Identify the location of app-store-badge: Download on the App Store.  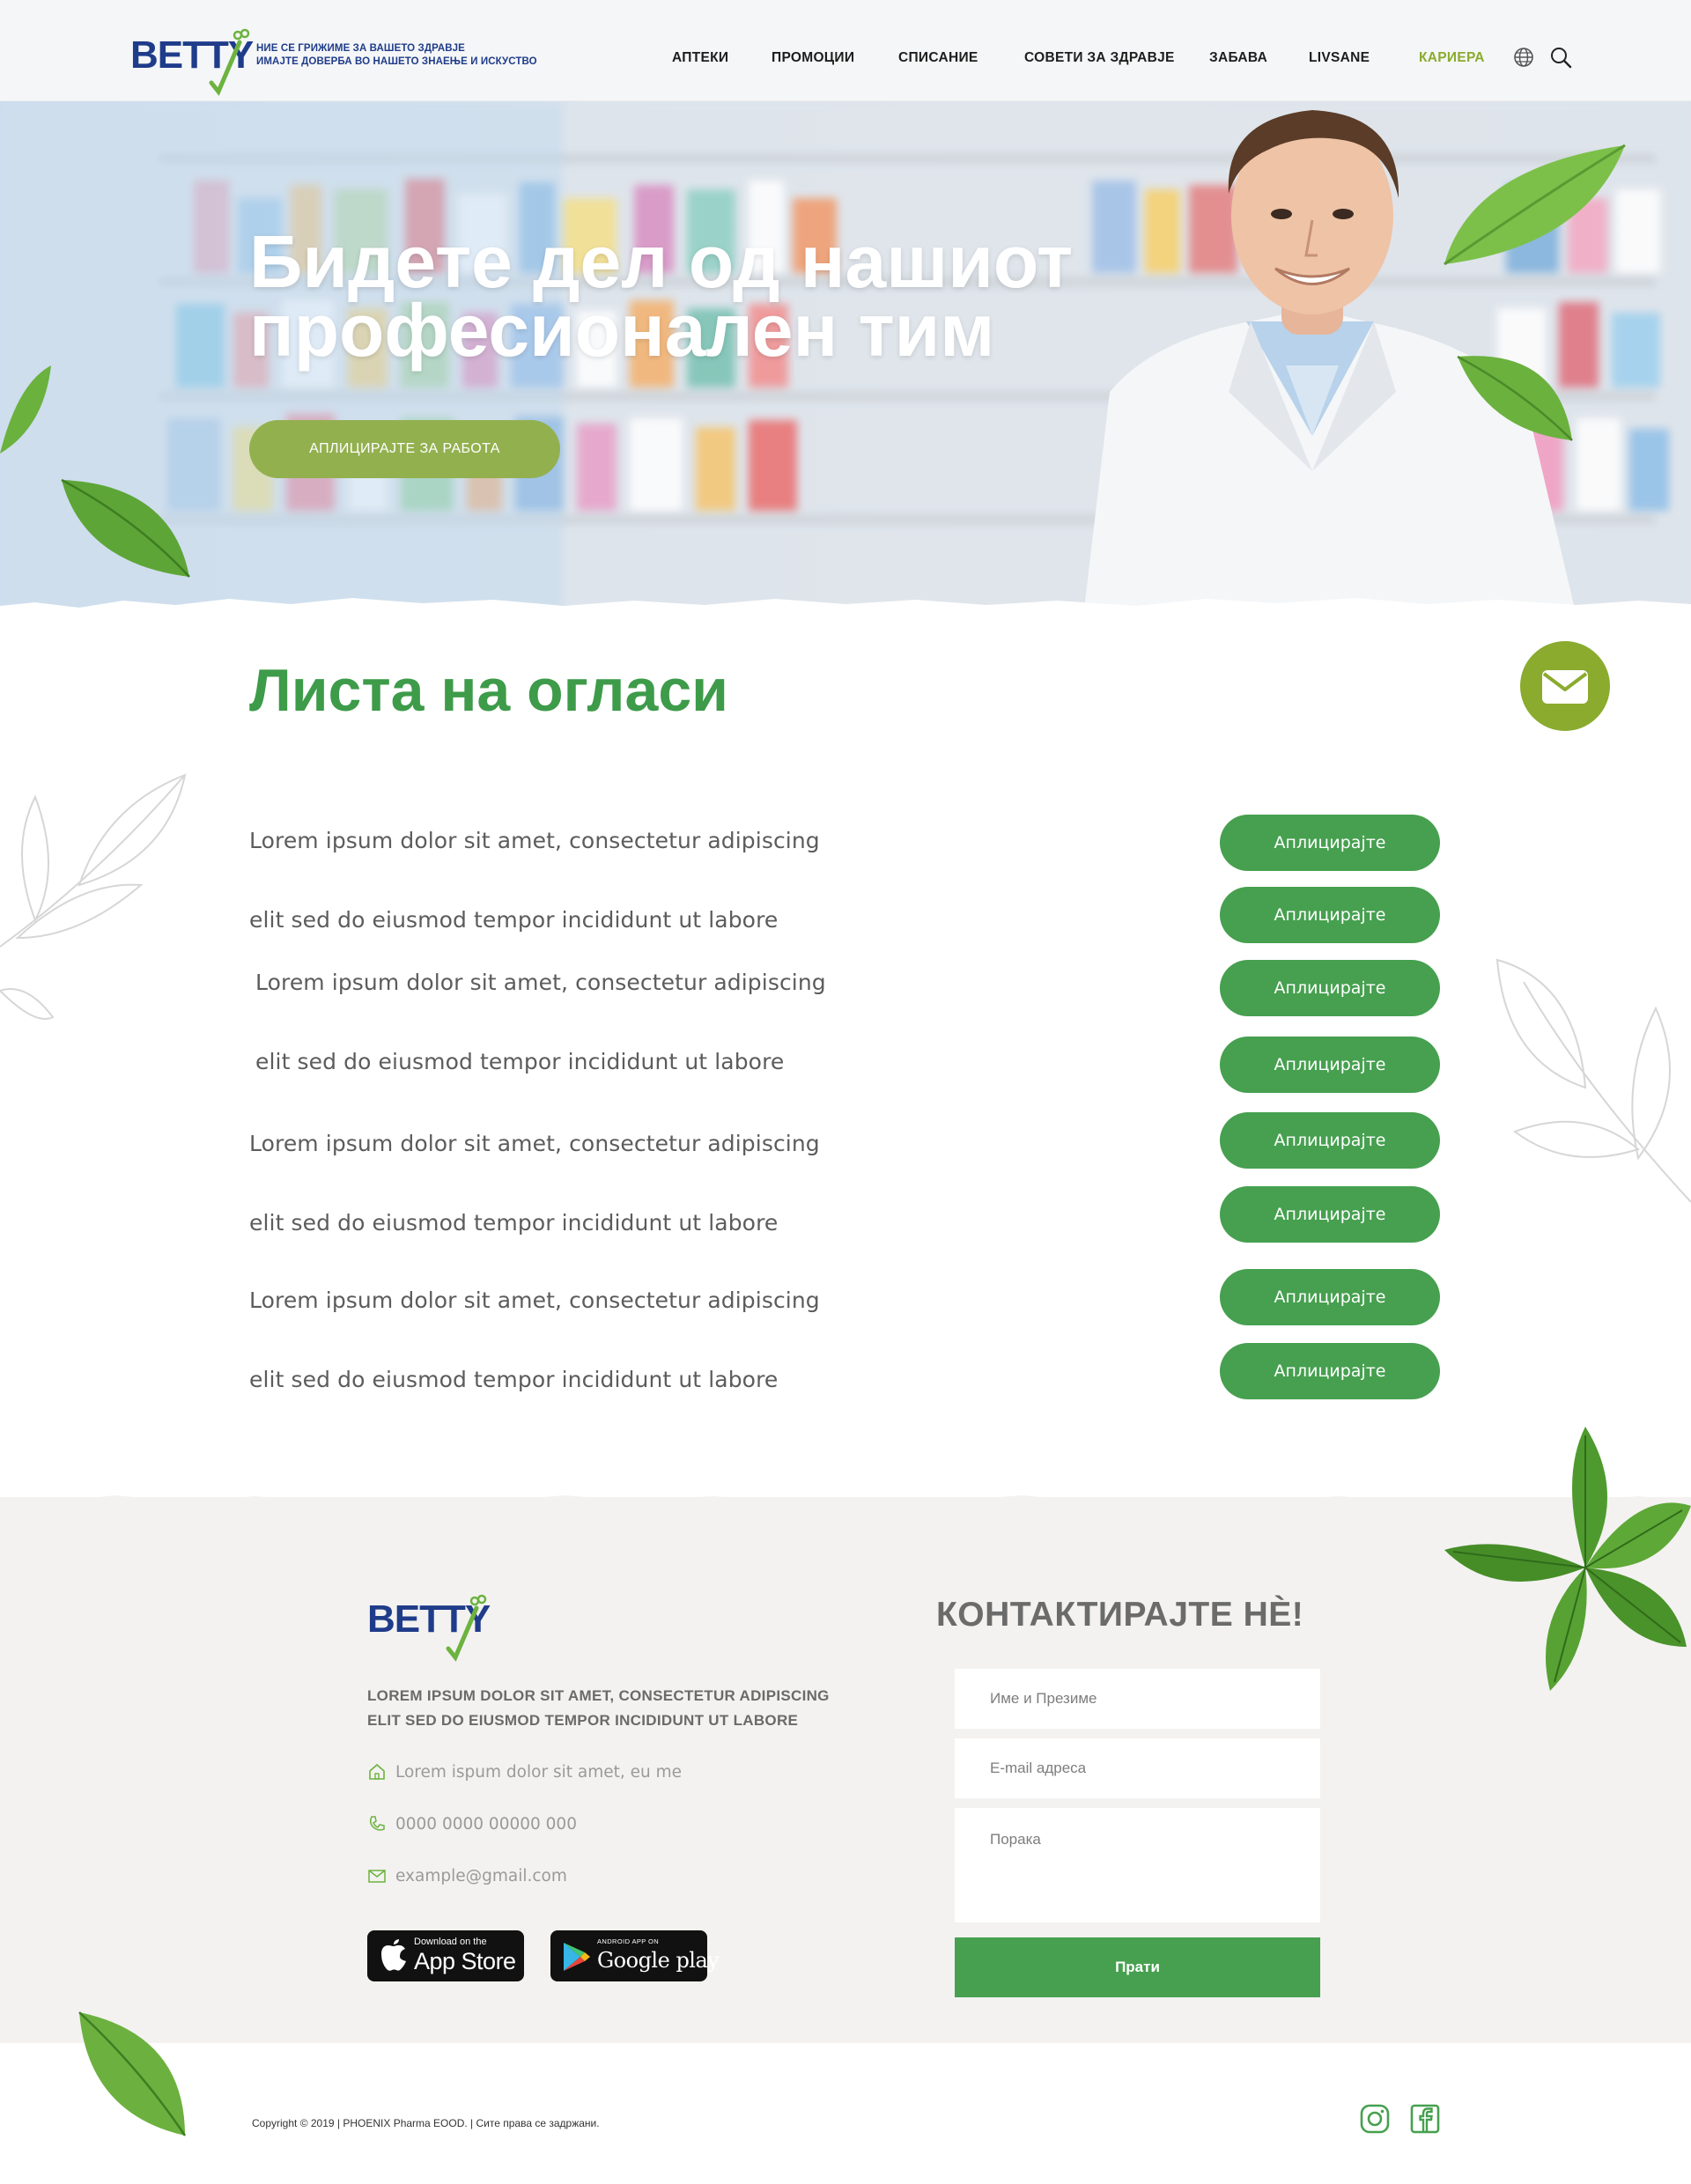
(445, 1955).